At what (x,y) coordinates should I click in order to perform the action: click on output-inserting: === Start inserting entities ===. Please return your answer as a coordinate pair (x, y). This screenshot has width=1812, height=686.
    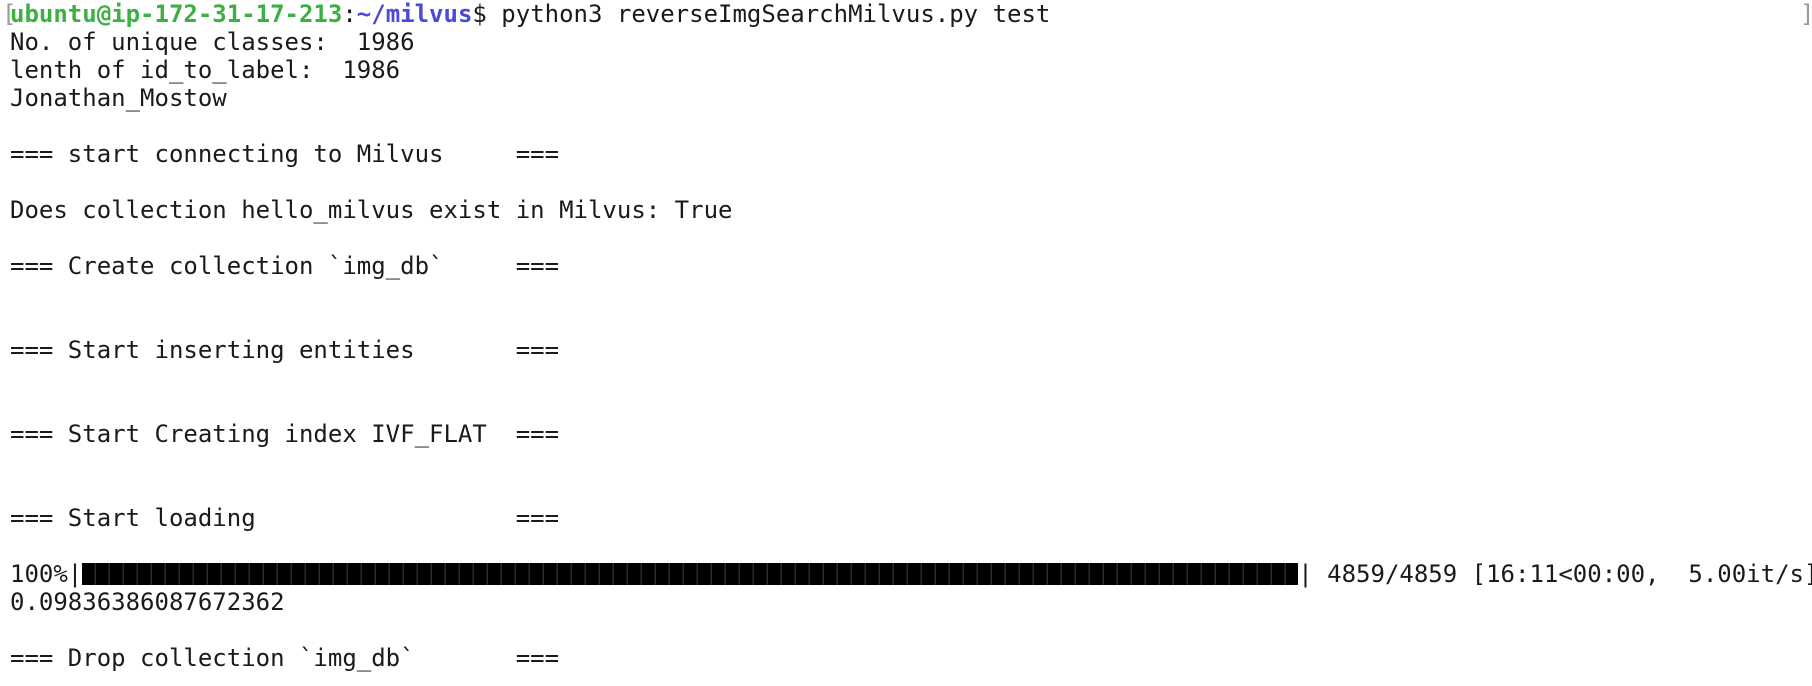
    Looking at the image, I should click on (285, 350).